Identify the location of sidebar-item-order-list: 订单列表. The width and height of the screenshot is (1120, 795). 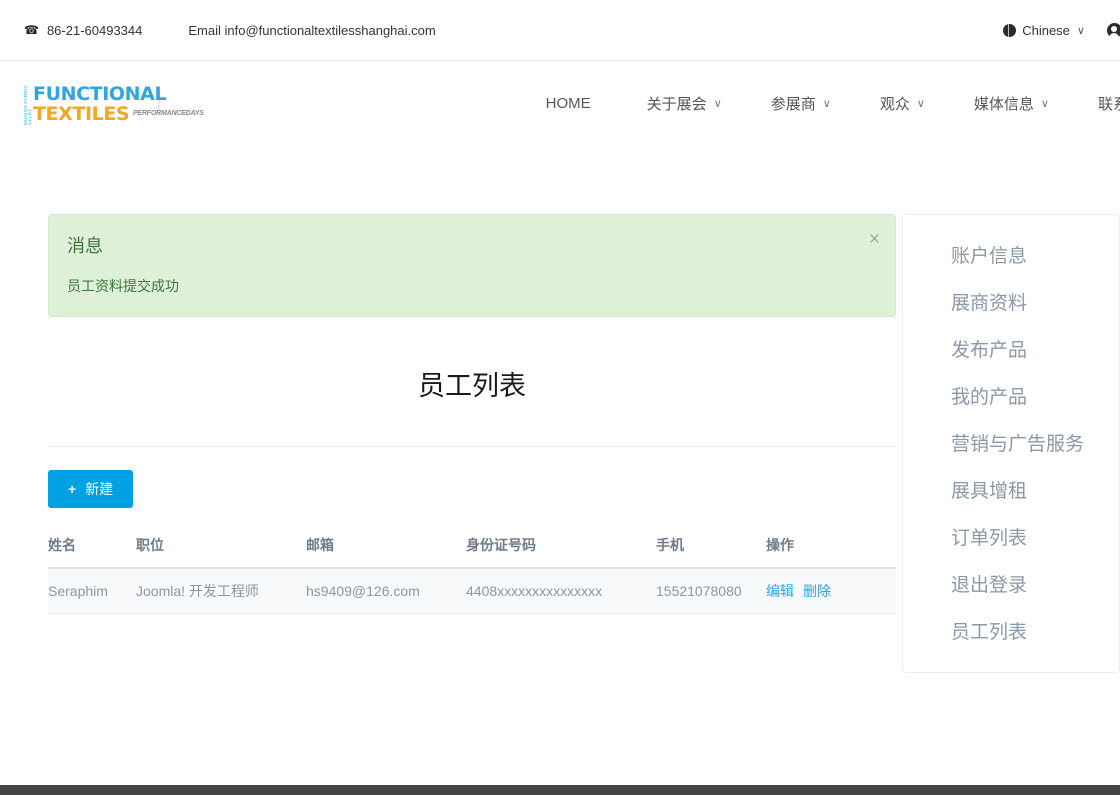
(1011, 536).